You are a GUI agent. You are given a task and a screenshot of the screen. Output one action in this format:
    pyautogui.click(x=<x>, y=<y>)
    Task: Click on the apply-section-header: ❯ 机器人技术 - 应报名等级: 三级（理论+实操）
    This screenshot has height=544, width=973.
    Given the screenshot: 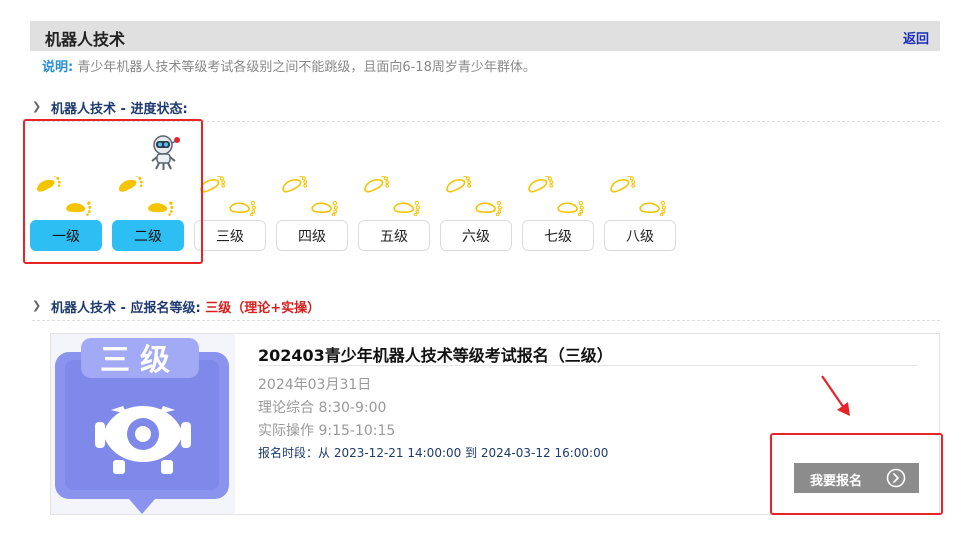 What is the action you would take?
    pyautogui.click(x=486, y=307)
    